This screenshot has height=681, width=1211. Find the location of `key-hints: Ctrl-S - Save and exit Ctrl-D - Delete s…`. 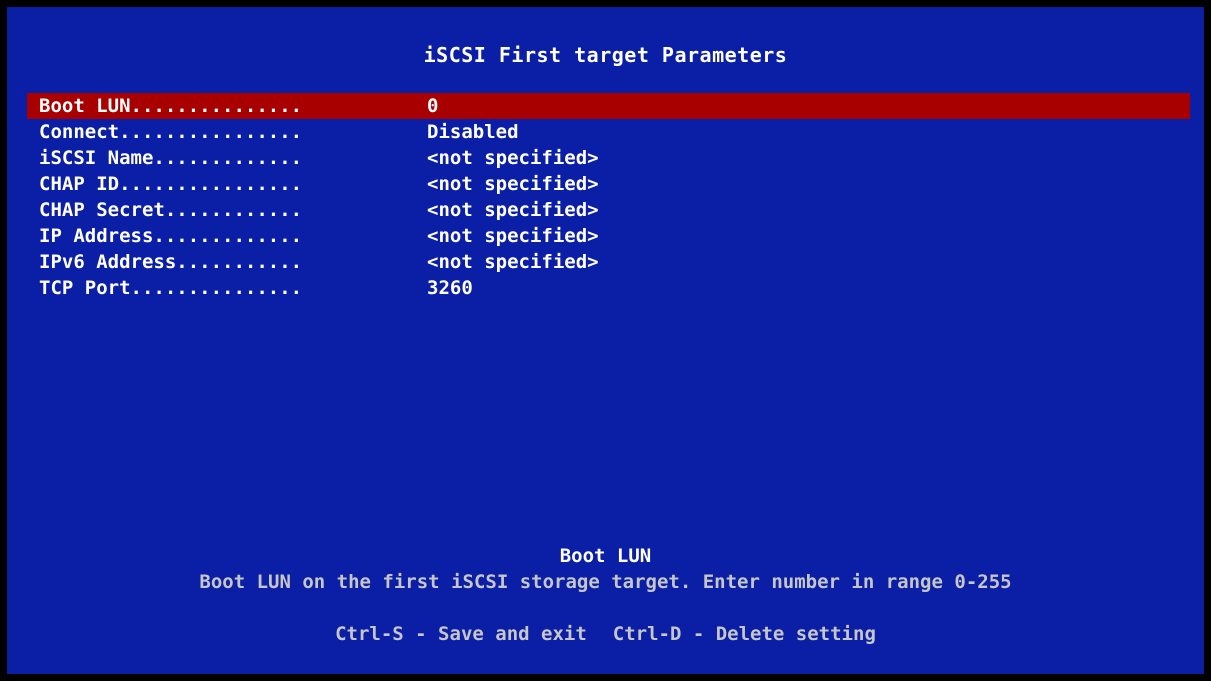

key-hints: Ctrl-S - Save and exit Ctrl-D - Delete s… is located at coordinates (605, 634).